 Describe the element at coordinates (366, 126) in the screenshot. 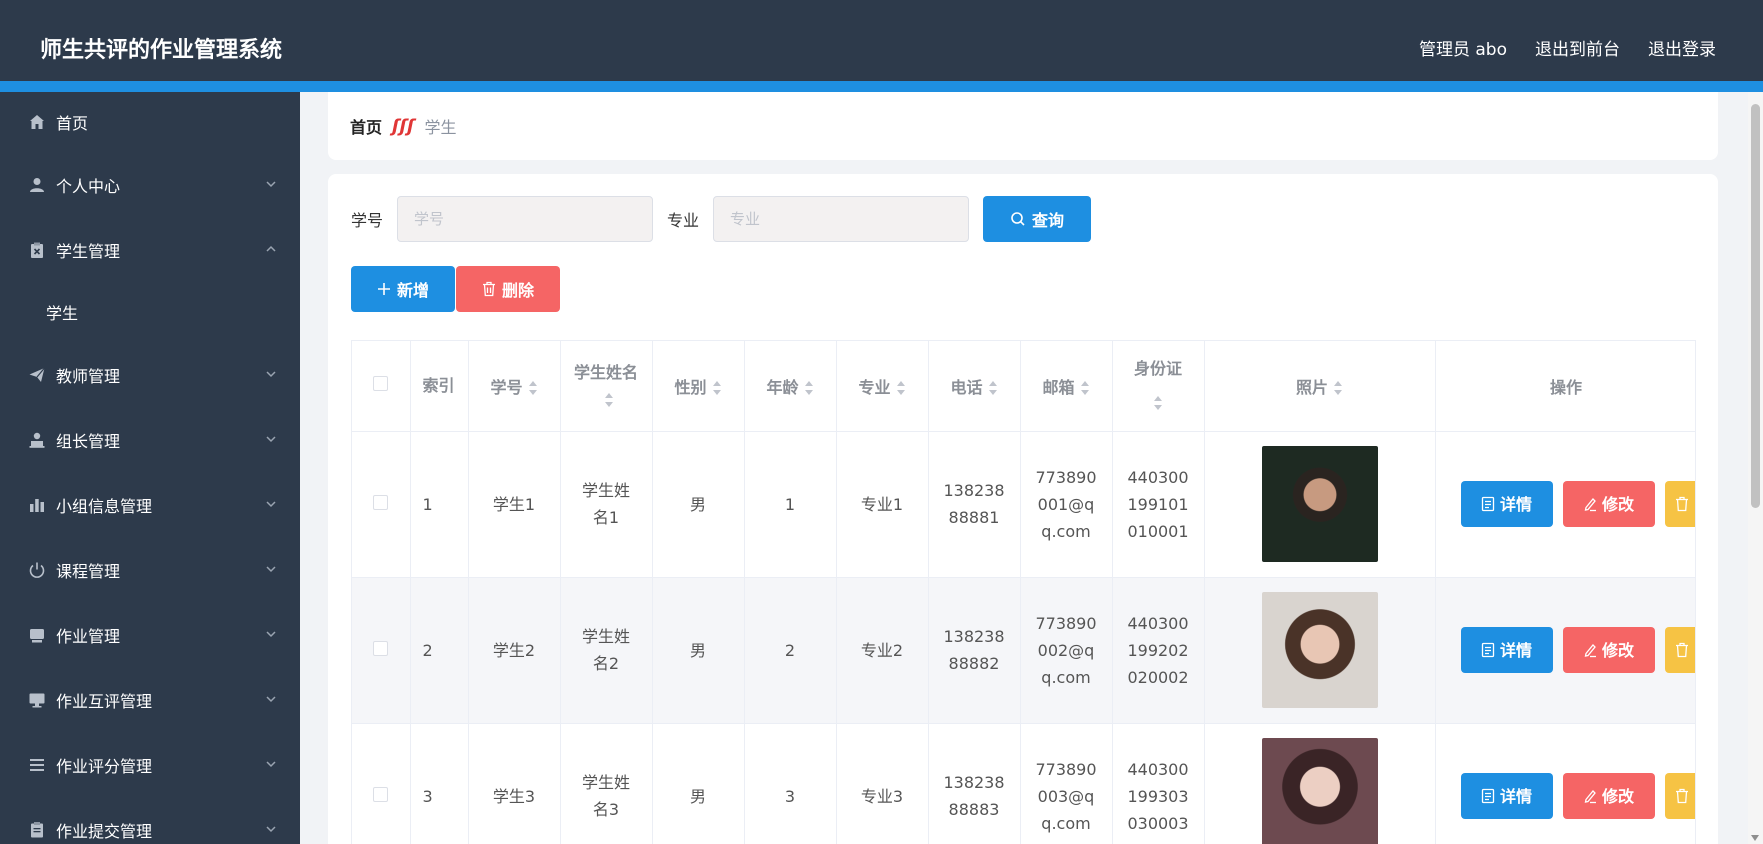

I see `breadcrumb-home: 首页` at that location.